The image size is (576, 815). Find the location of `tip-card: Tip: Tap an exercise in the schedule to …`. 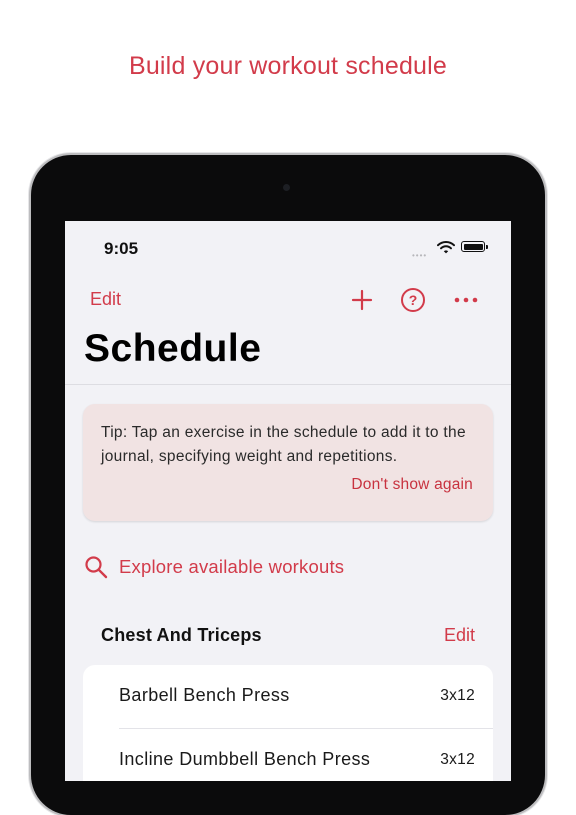

tip-card: Tip: Tap an exercise in the schedule to … is located at coordinates (288, 462).